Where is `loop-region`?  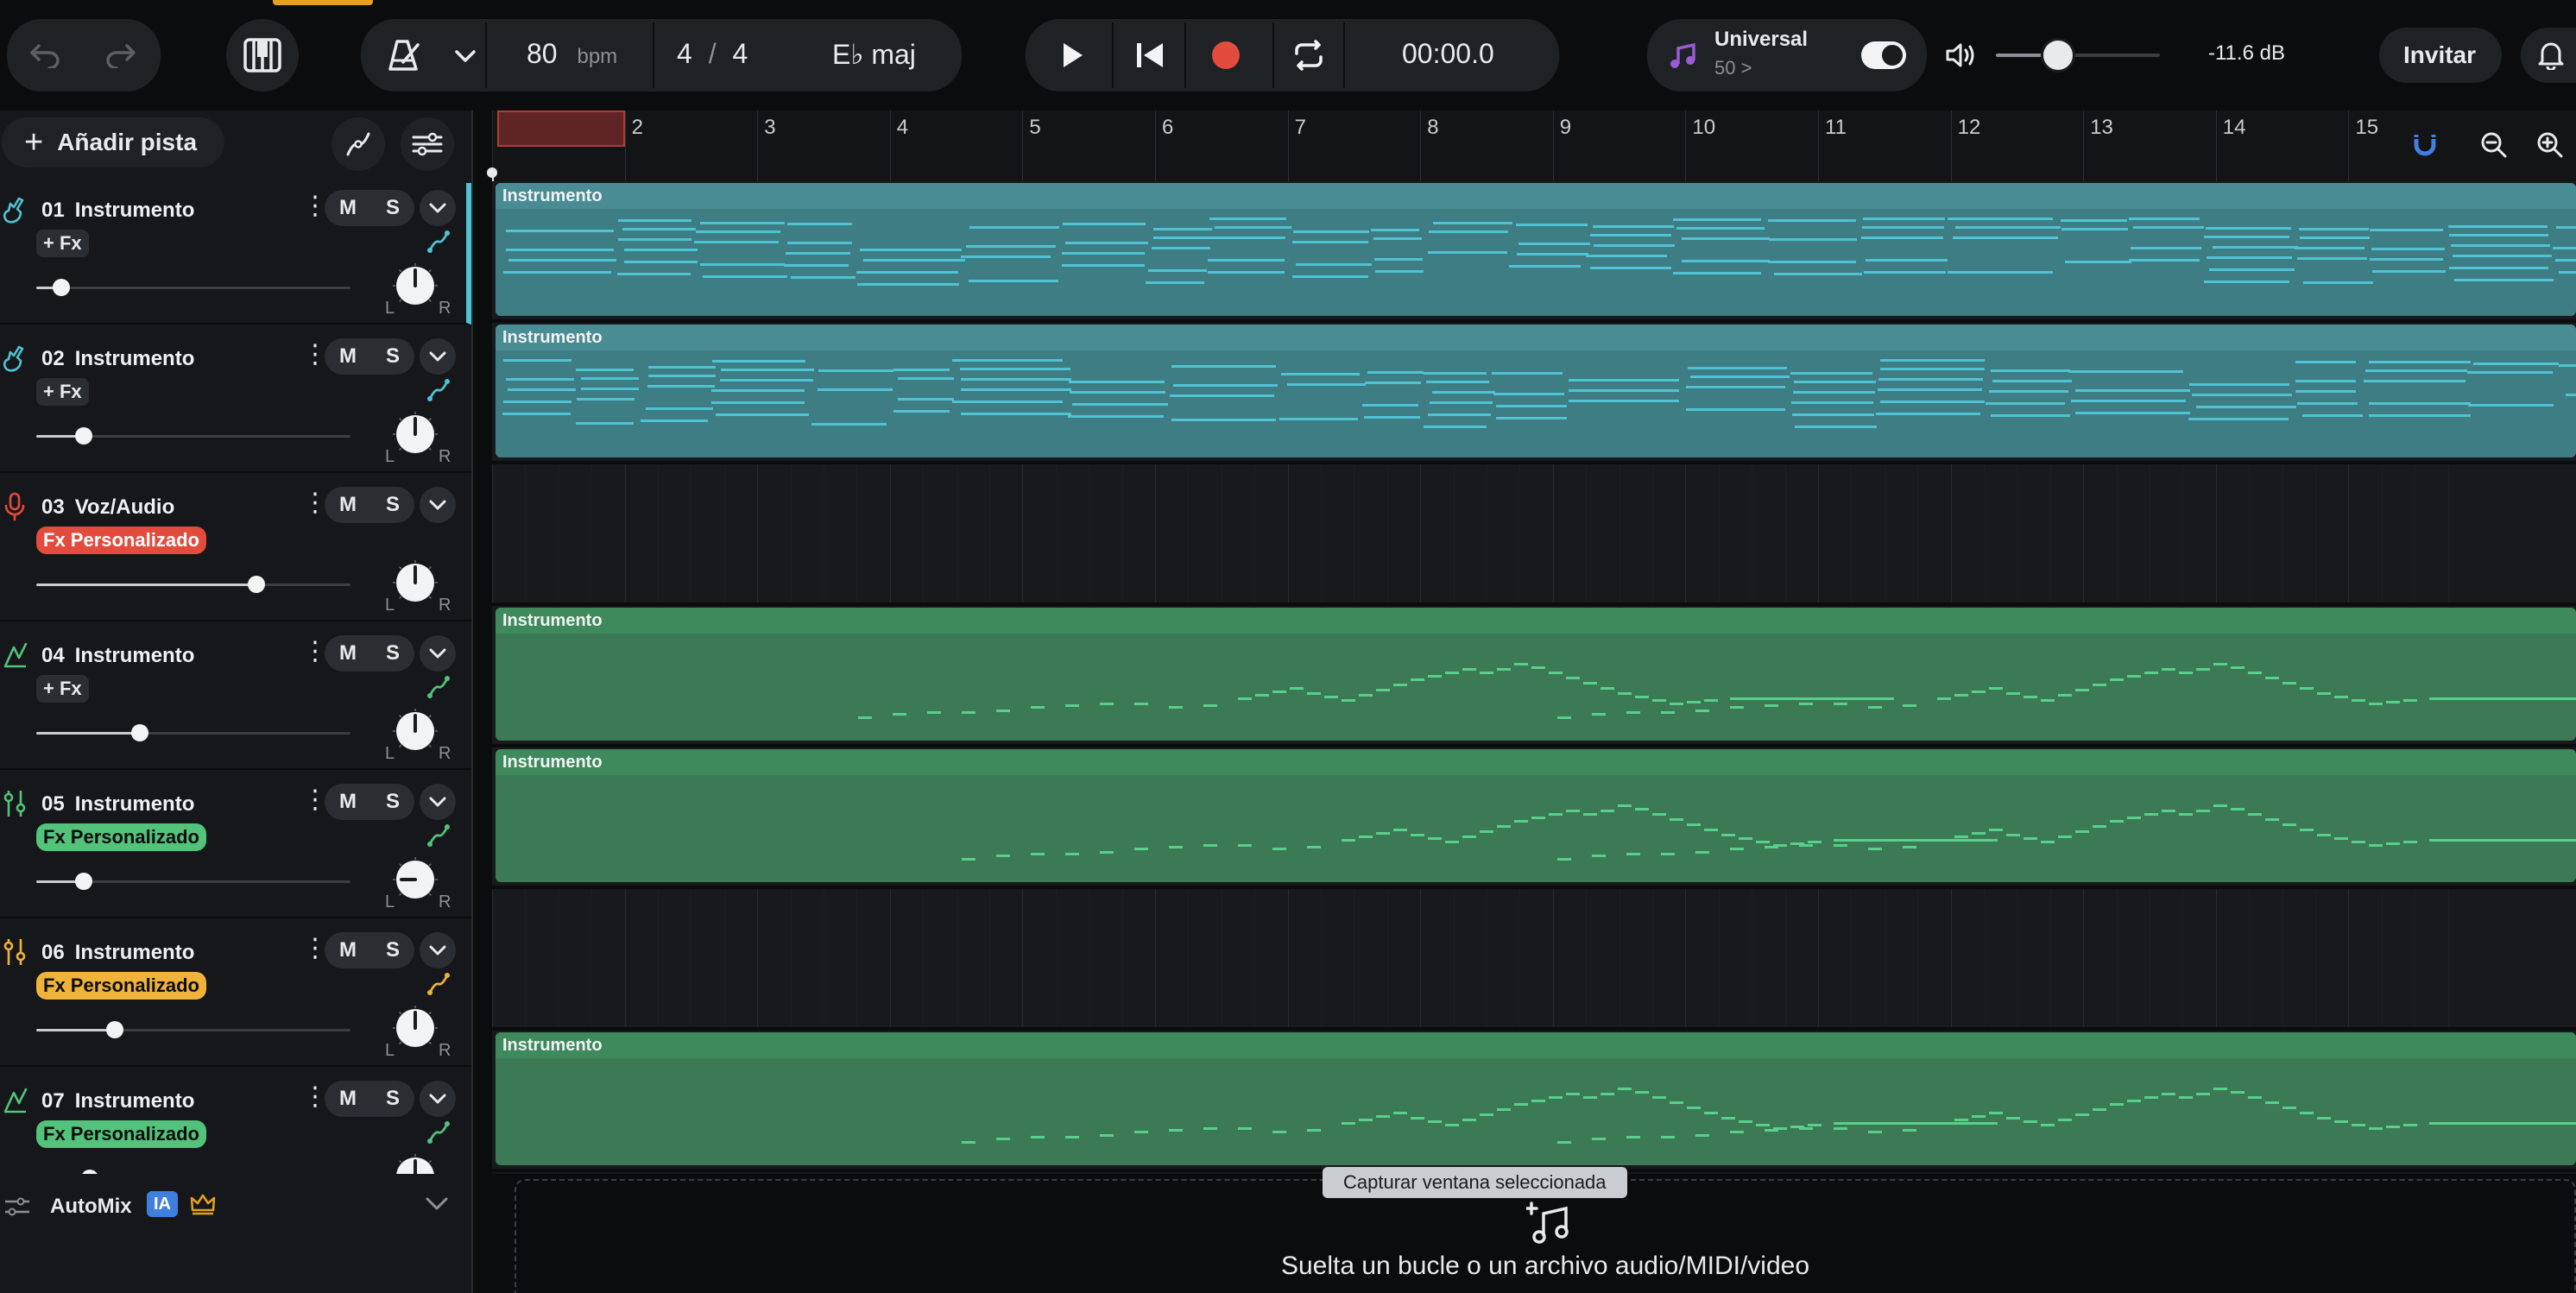 loop-region is located at coordinates (561, 129).